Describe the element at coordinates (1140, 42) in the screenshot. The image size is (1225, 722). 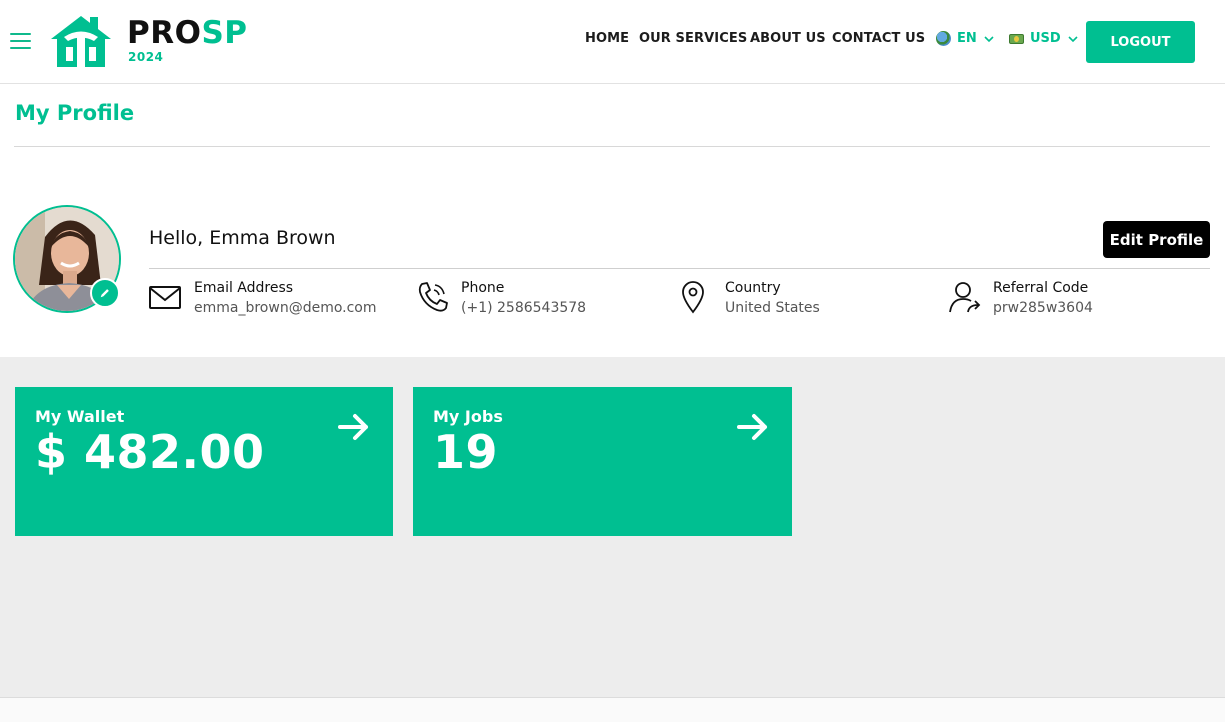
I see `logout-button: LOGOUT` at that location.